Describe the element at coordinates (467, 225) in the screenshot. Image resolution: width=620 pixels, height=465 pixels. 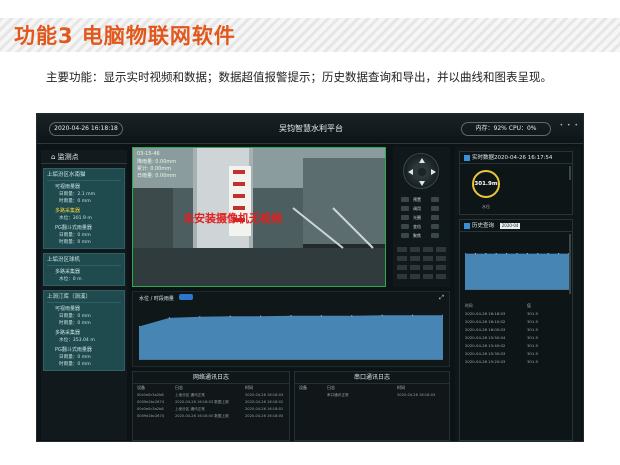
I see `history-icon` at that location.